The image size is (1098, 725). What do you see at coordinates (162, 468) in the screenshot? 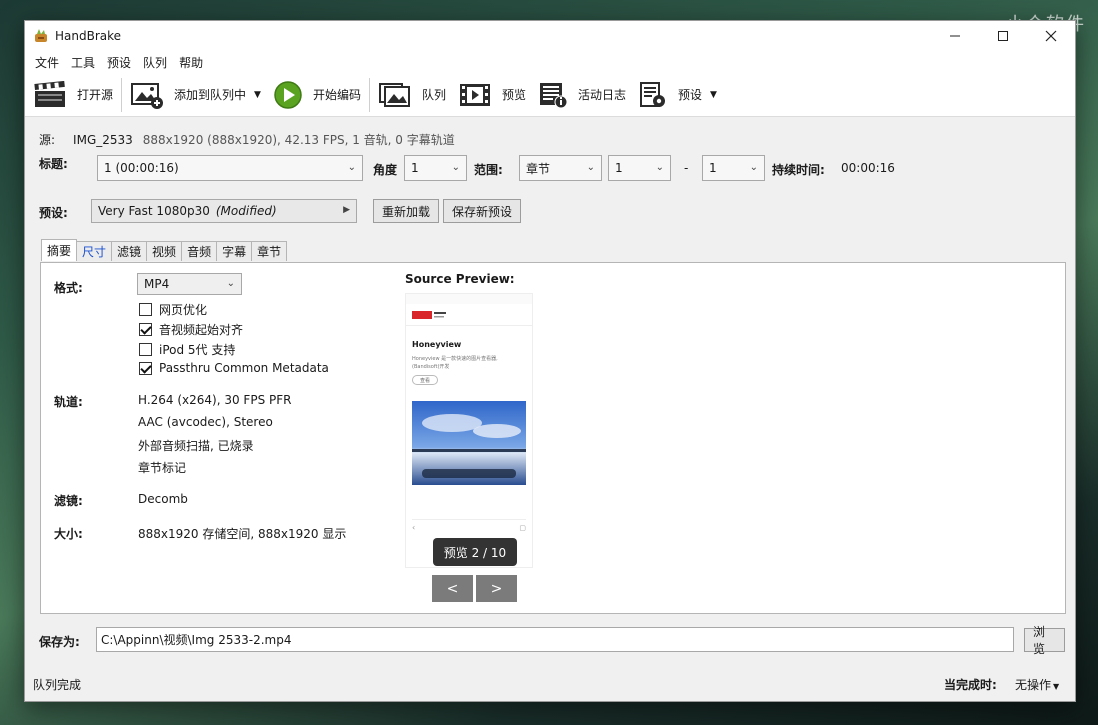
I see `track-chapters: 章节标记` at bounding box center [162, 468].